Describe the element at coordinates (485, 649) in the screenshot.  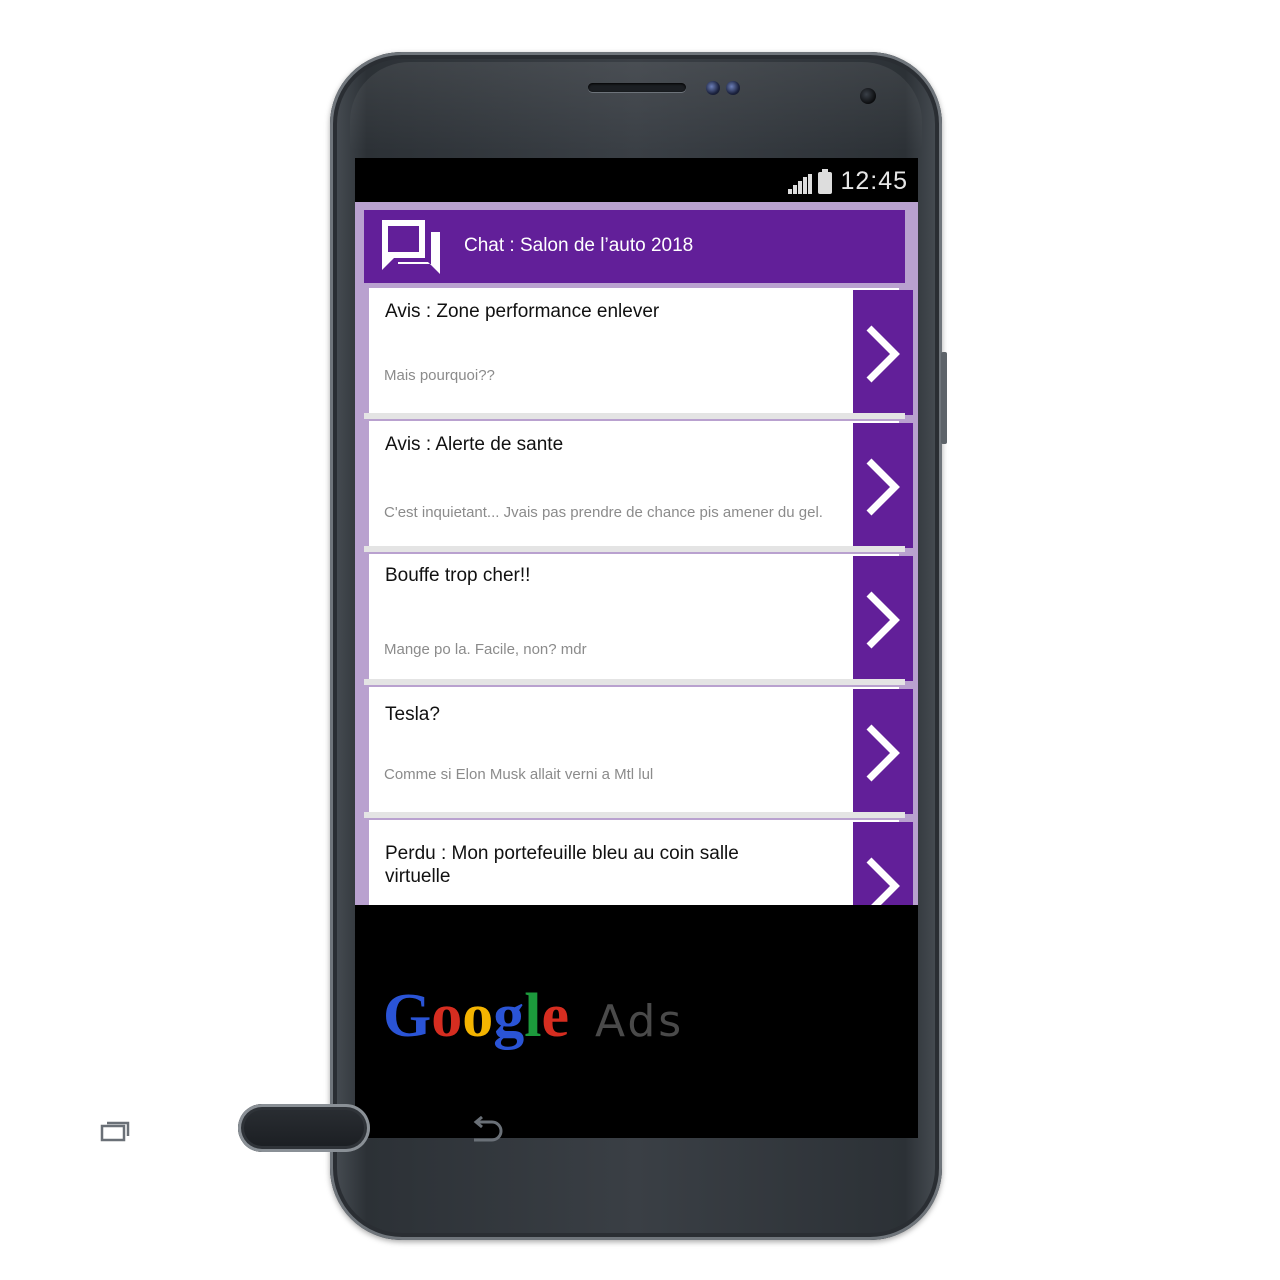
I see `thread-preview: Mange po la. Facile, non? mdr` at that location.